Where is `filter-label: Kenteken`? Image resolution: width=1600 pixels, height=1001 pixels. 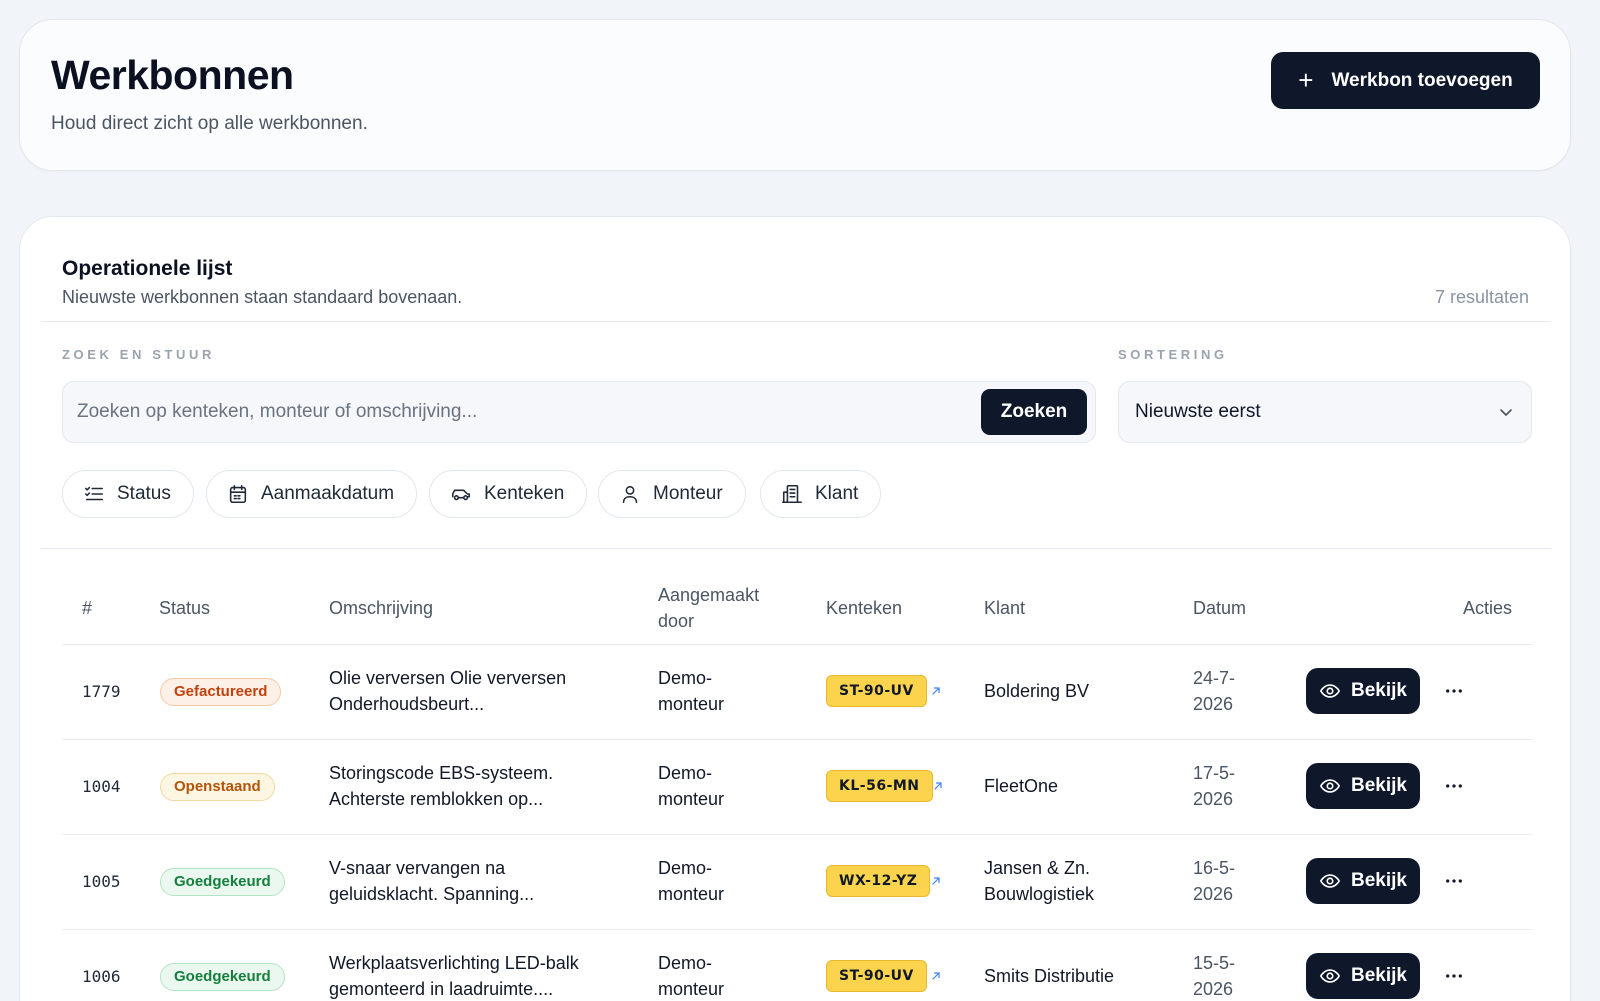
filter-label: Kenteken is located at coordinates (524, 493).